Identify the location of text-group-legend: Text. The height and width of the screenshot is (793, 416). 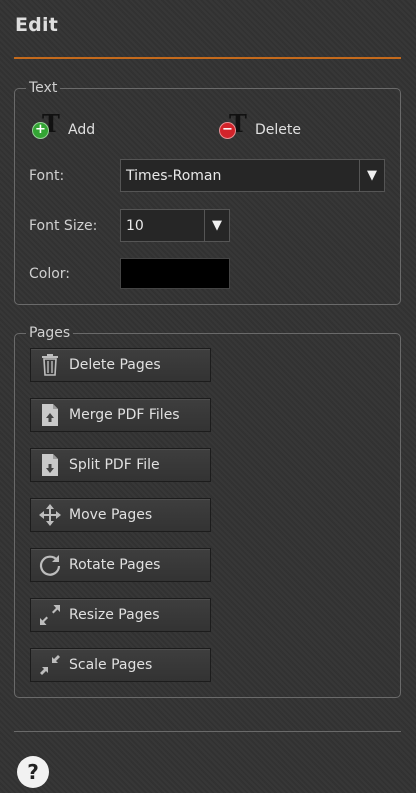
(43, 88).